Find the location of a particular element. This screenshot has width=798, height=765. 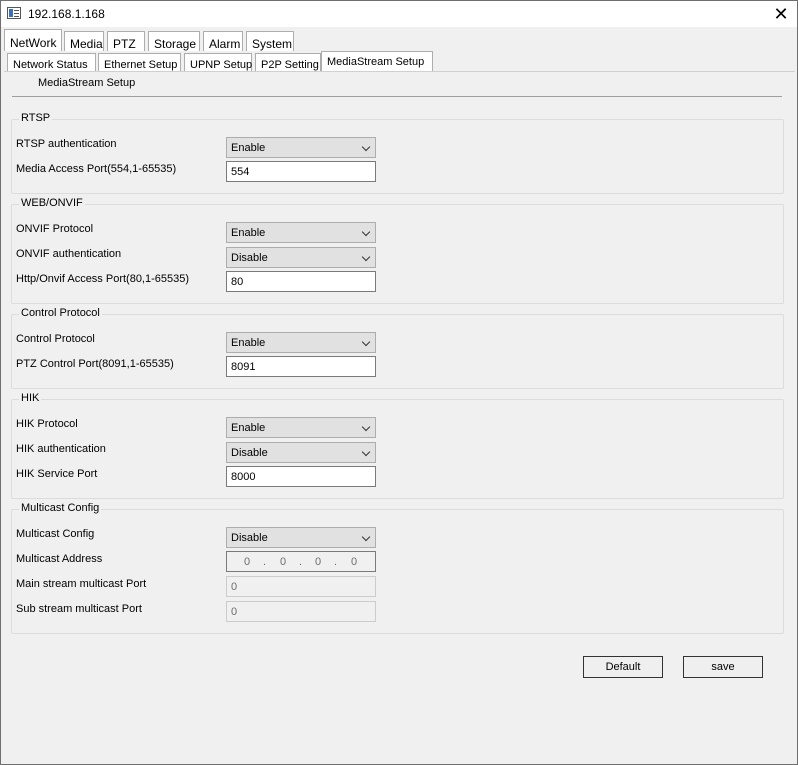

web-onvif-group is located at coordinates (397, 254).